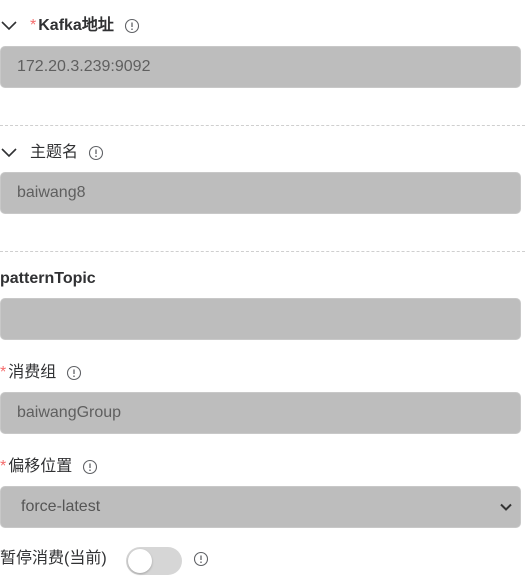 Image resolution: width=525 pixels, height=582 pixels. I want to click on kafka-address-label-row: * Kafka地址, so click(71, 26).